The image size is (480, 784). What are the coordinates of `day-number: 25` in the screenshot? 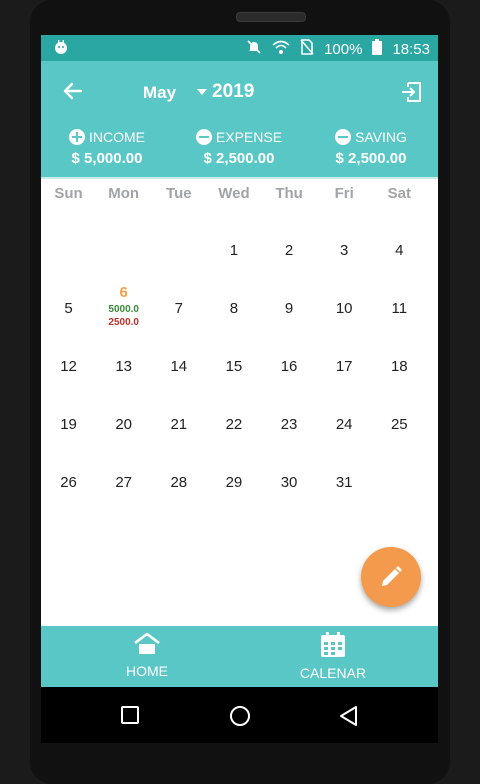 It's located at (399, 424).